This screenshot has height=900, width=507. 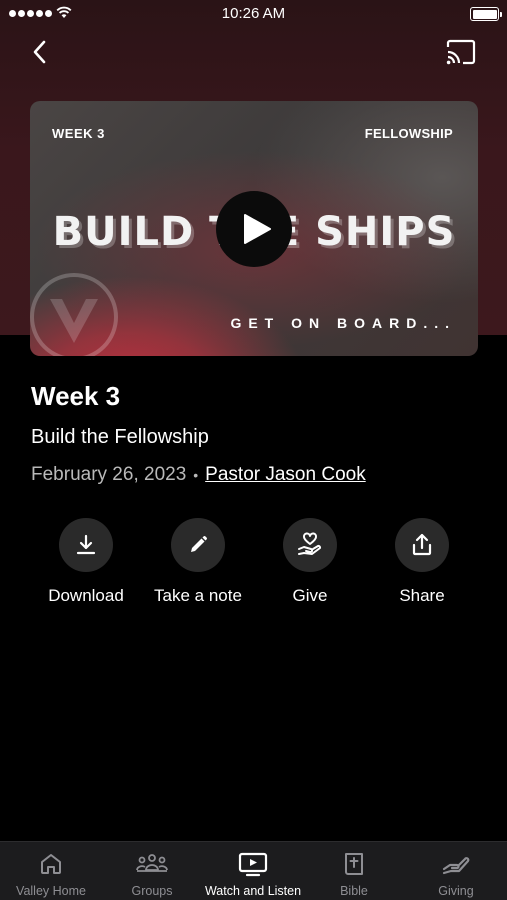 What do you see at coordinates (74, 314) in the screenshot?
I see `church-logo` at bounding box center [74, 314].